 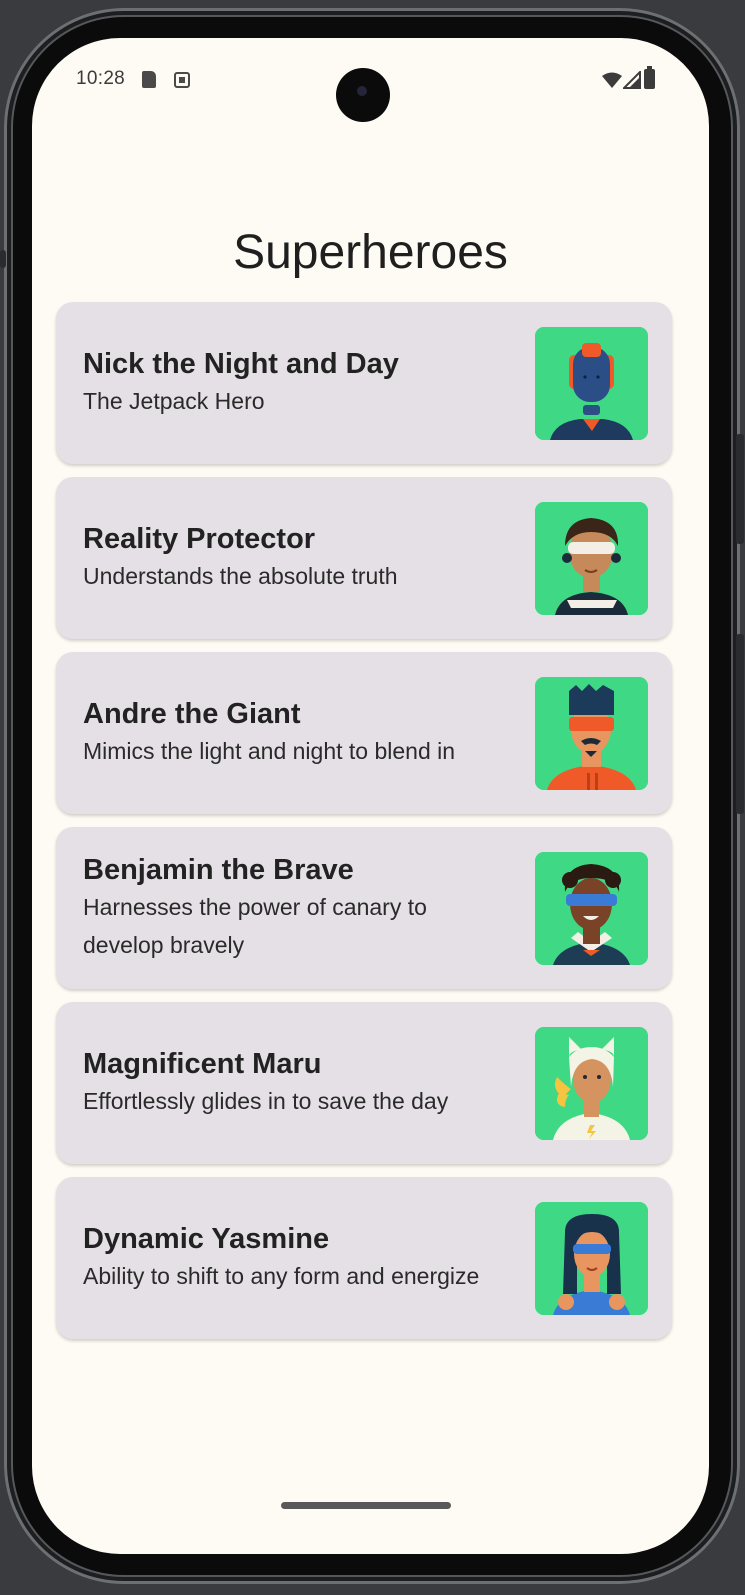 I want to click on power-button, so click(x=3, y=259).